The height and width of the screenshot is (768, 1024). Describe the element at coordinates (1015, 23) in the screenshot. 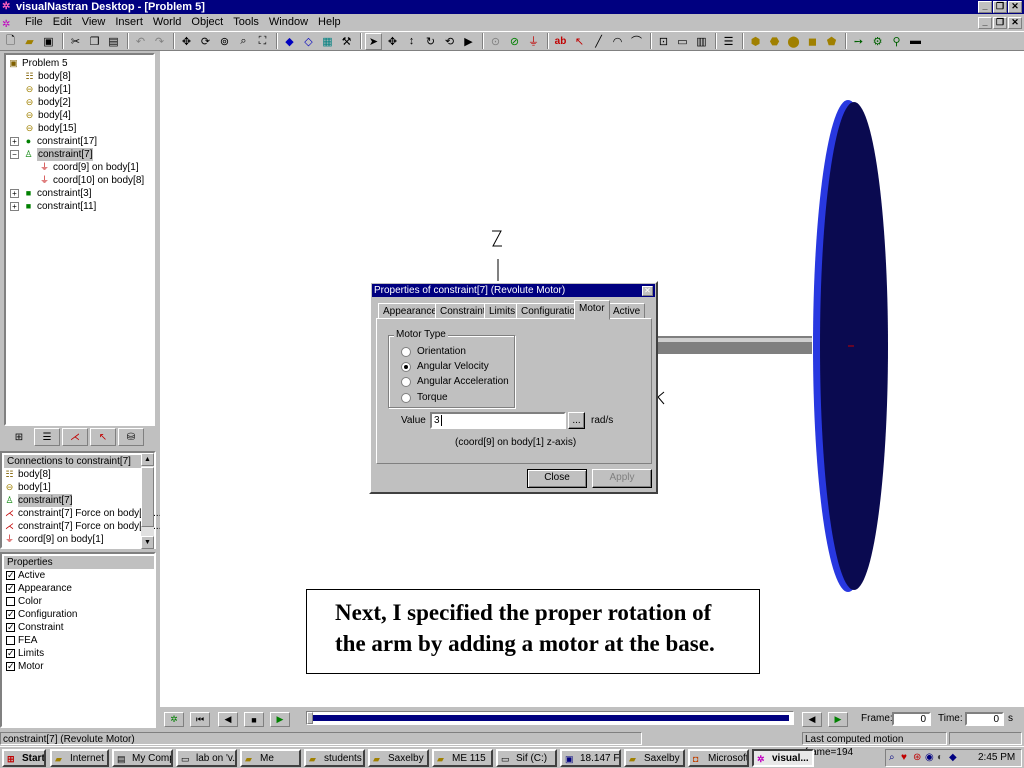

I see `doc-close-icon: ✕` at that location.